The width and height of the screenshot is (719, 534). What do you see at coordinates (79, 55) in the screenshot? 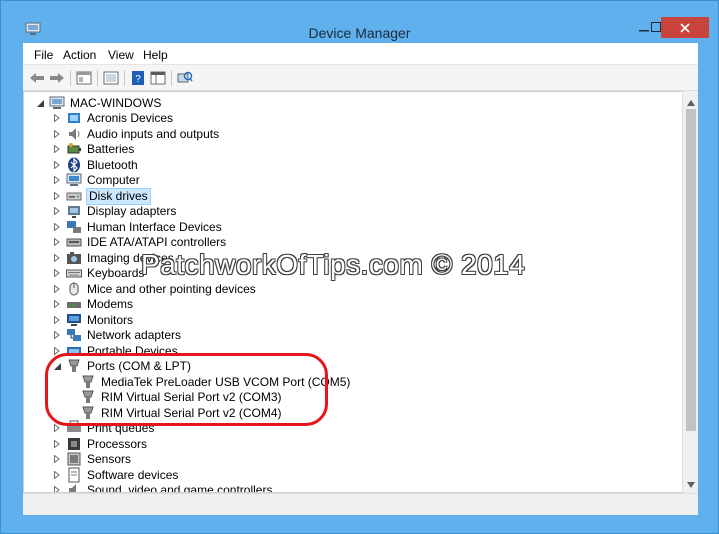
I see `menu-action: Action` at bounding box center [79, 55].